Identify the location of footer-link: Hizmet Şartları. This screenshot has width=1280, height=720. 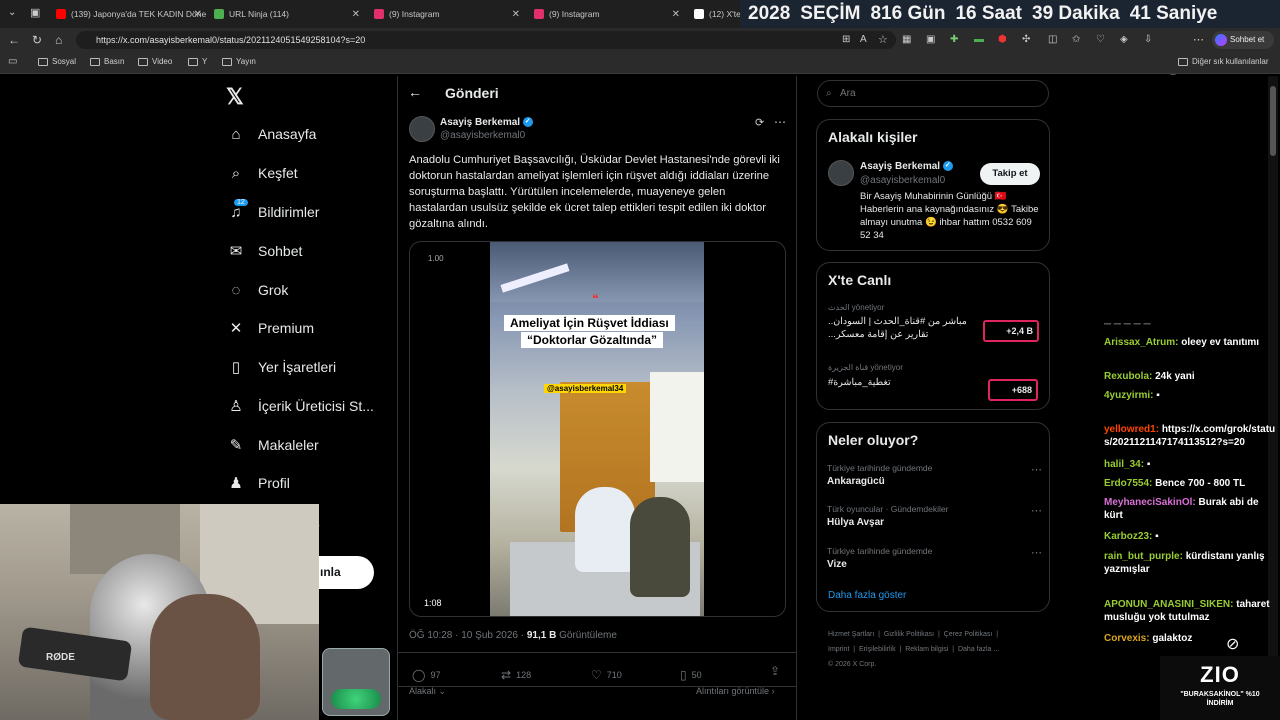
(851, 634).